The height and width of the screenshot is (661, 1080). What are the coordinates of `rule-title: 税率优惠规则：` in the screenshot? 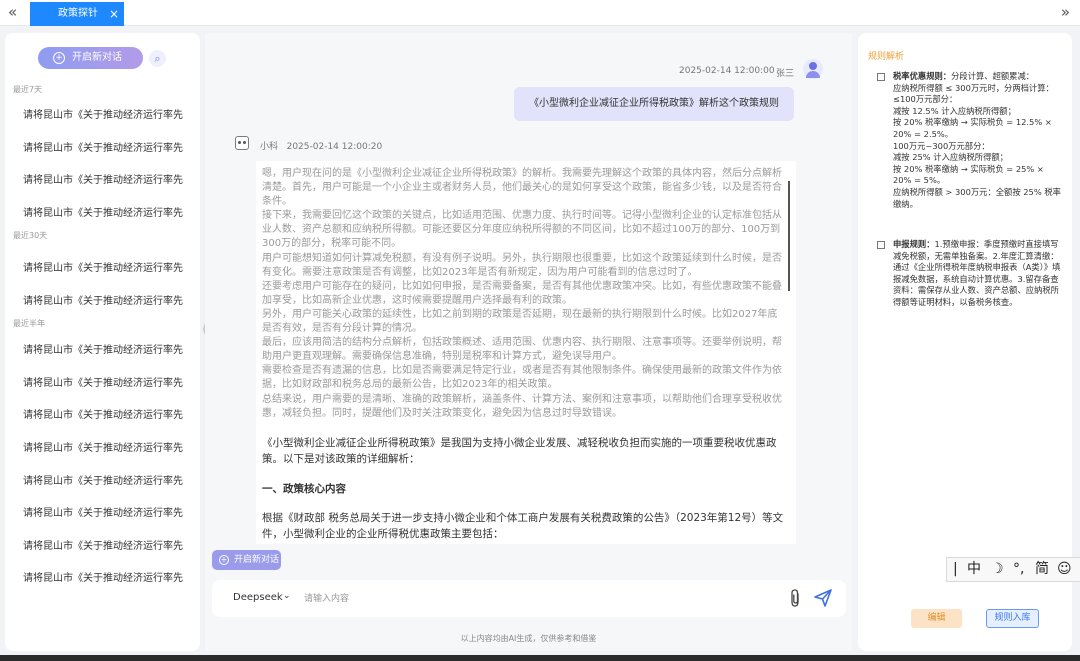 It's located at (922, 76).